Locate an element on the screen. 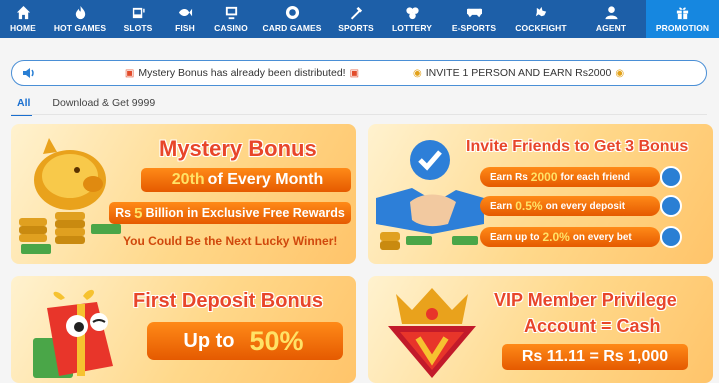  nav-fish: FISH is located at coordinates (185, 19).